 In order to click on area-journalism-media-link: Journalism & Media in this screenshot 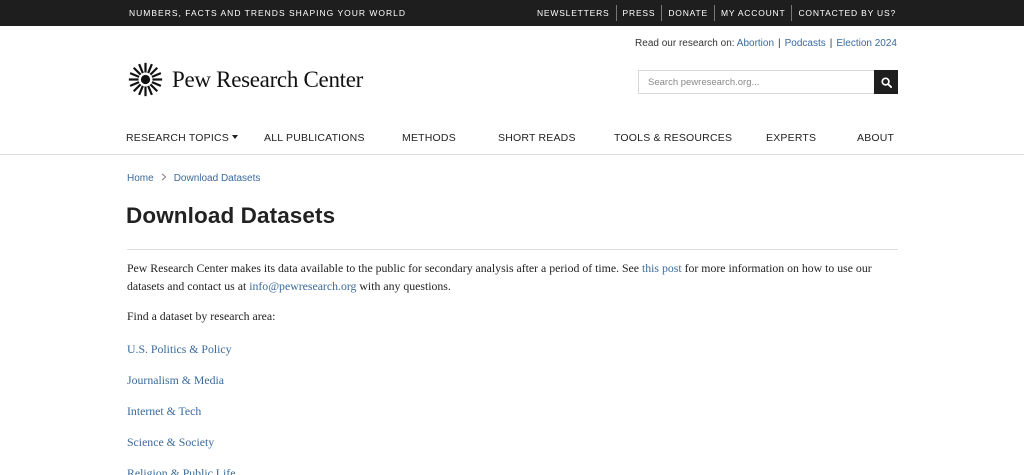, I will do `click(175, 380)`.